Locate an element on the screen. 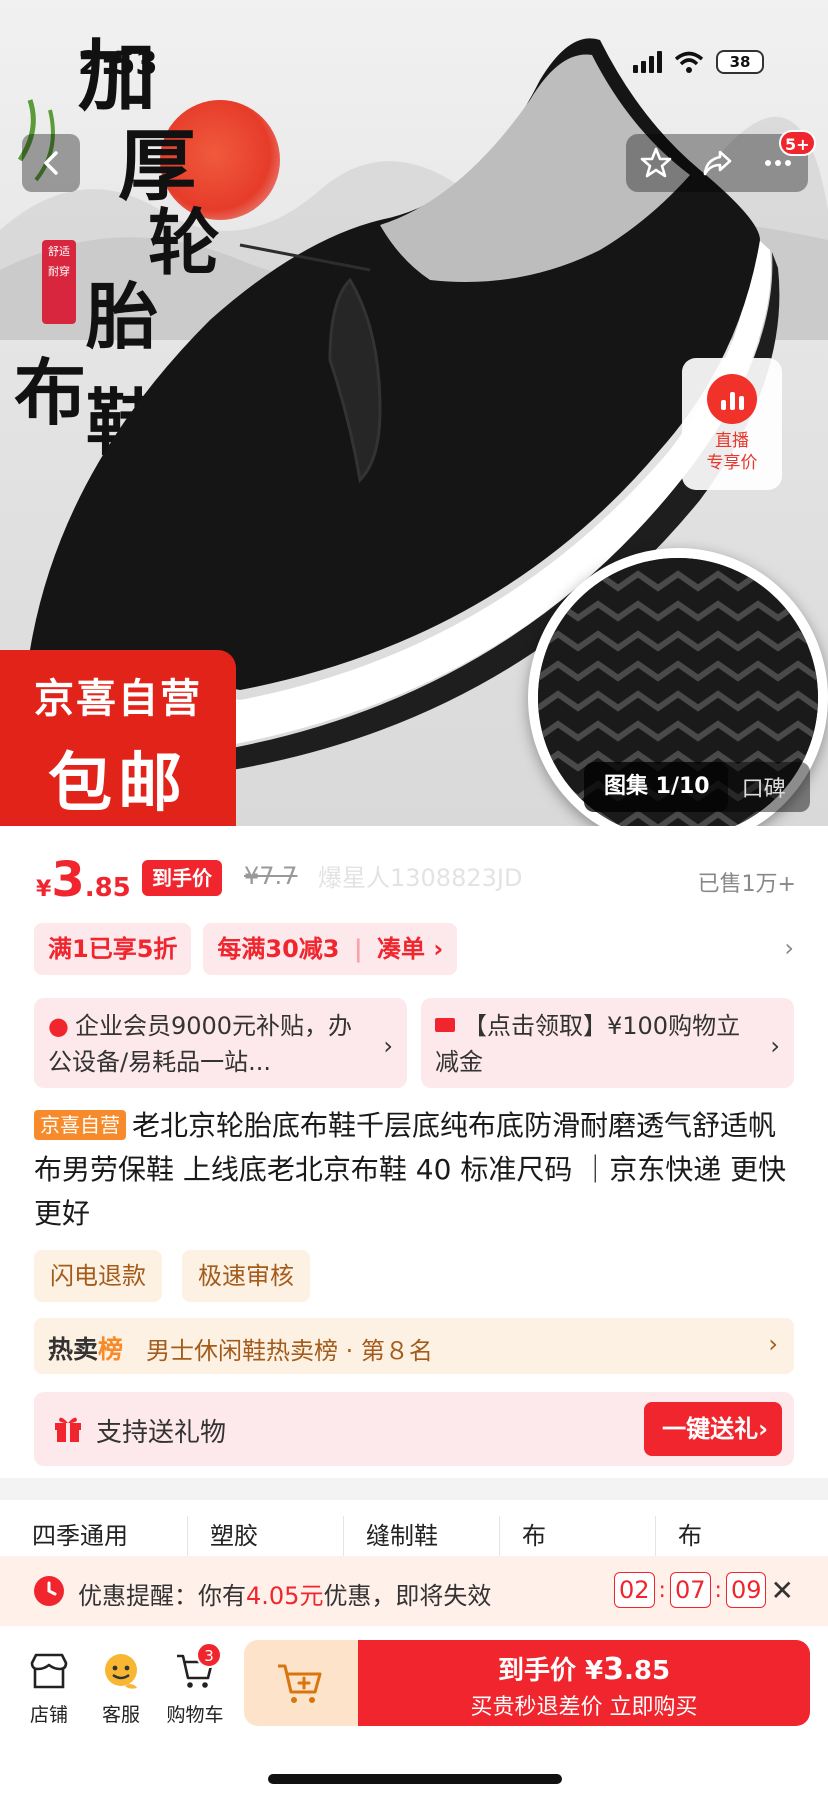 This screenshot has height=1801, width=828. attribute-item: 缝制鞋 is located at coordinates (422, 1538).